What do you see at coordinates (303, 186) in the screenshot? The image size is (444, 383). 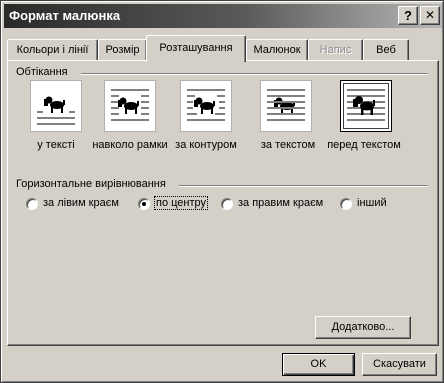 I see `alignment-separator` at bounding box center [303, 186].